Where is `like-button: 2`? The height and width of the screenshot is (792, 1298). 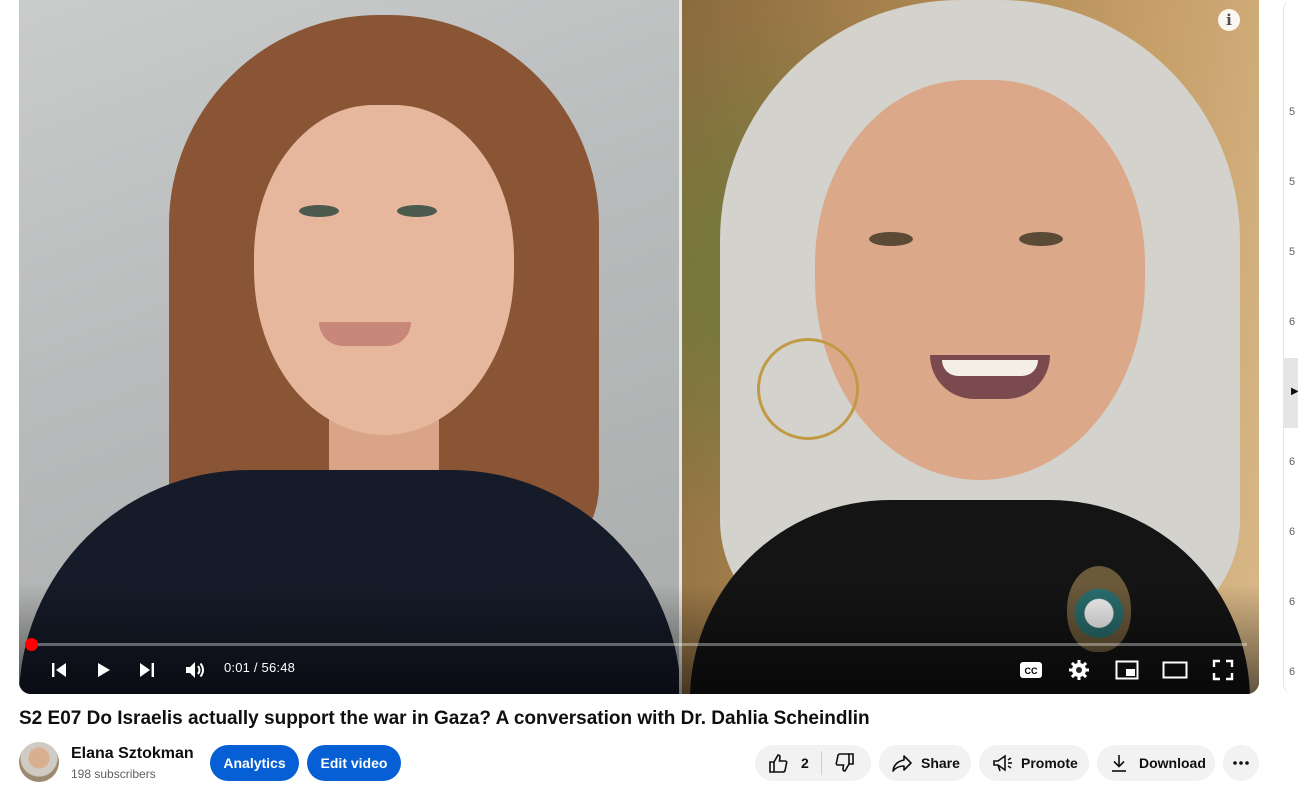 like-button: 2 is located at coordinates (794, 763).